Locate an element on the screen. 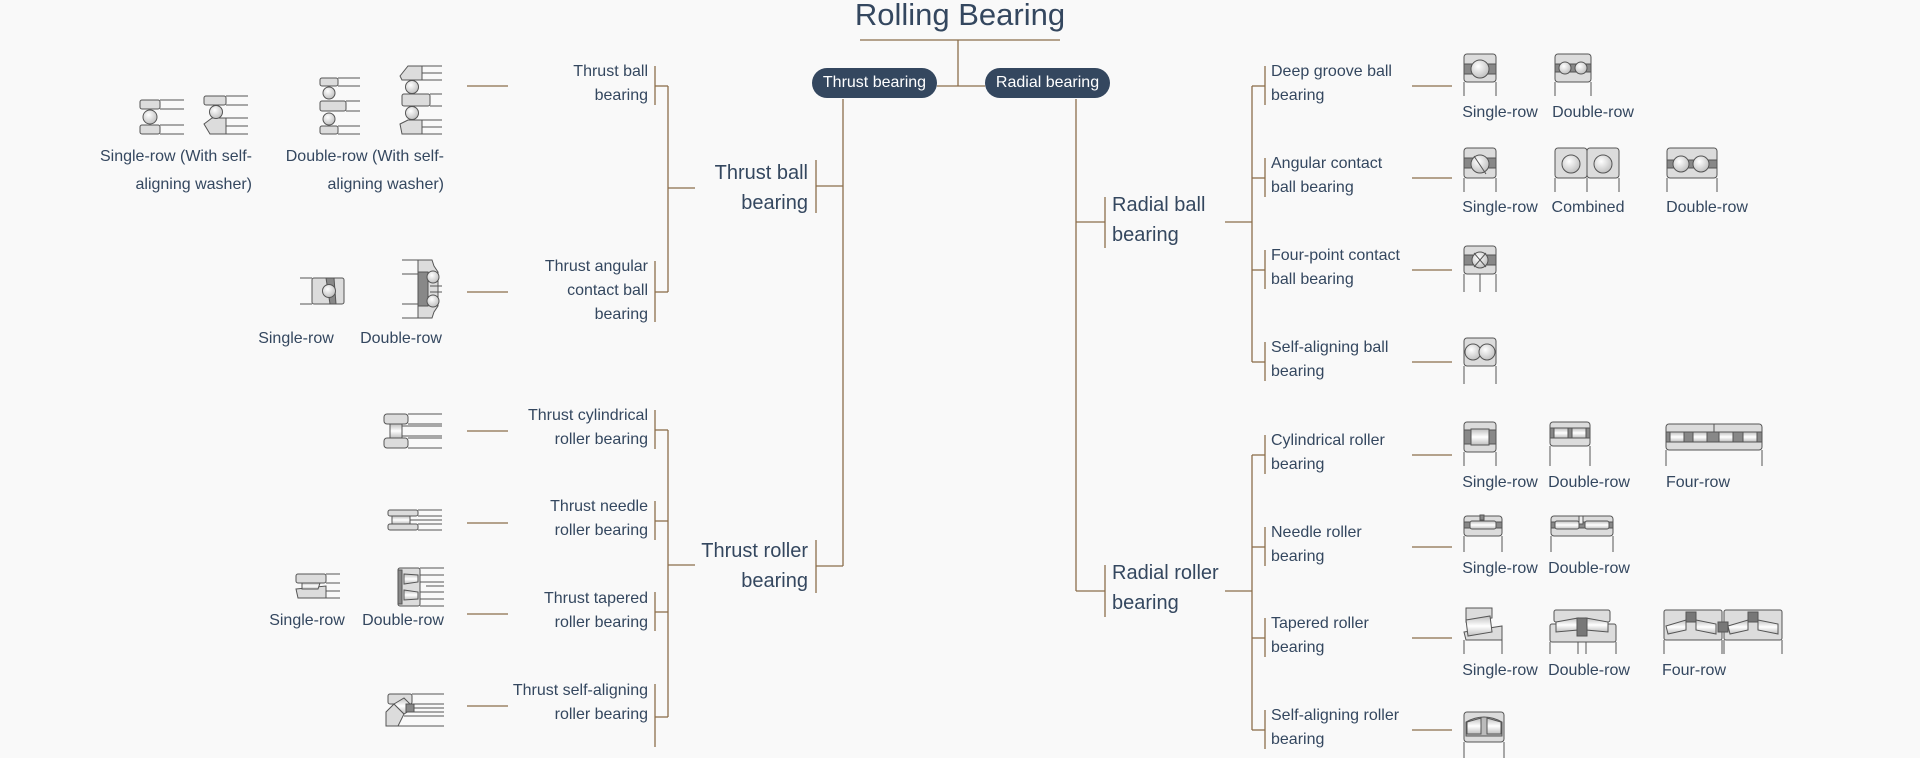  node-self-aligning-ball: Self-aligning ball bearing is located at coordinates (1336, 360).